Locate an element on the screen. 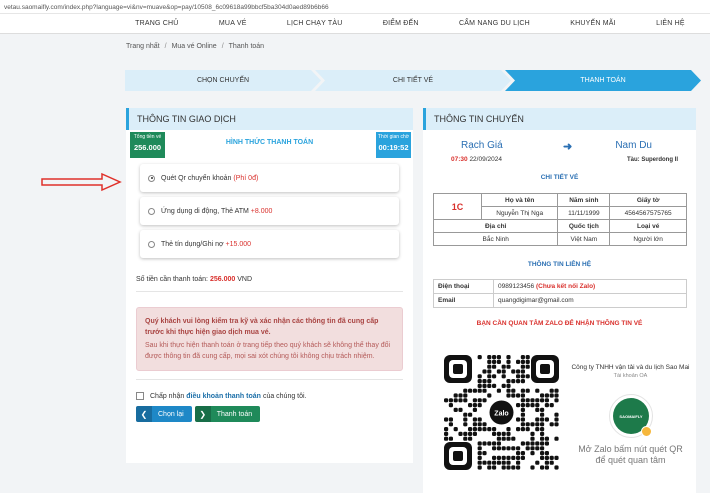 The height and width of the screenshot is (493, 710). option-mobile-atm: Ứng dụng di động, Thẻ ATM +8.000 is located at coordinates (269, 211).